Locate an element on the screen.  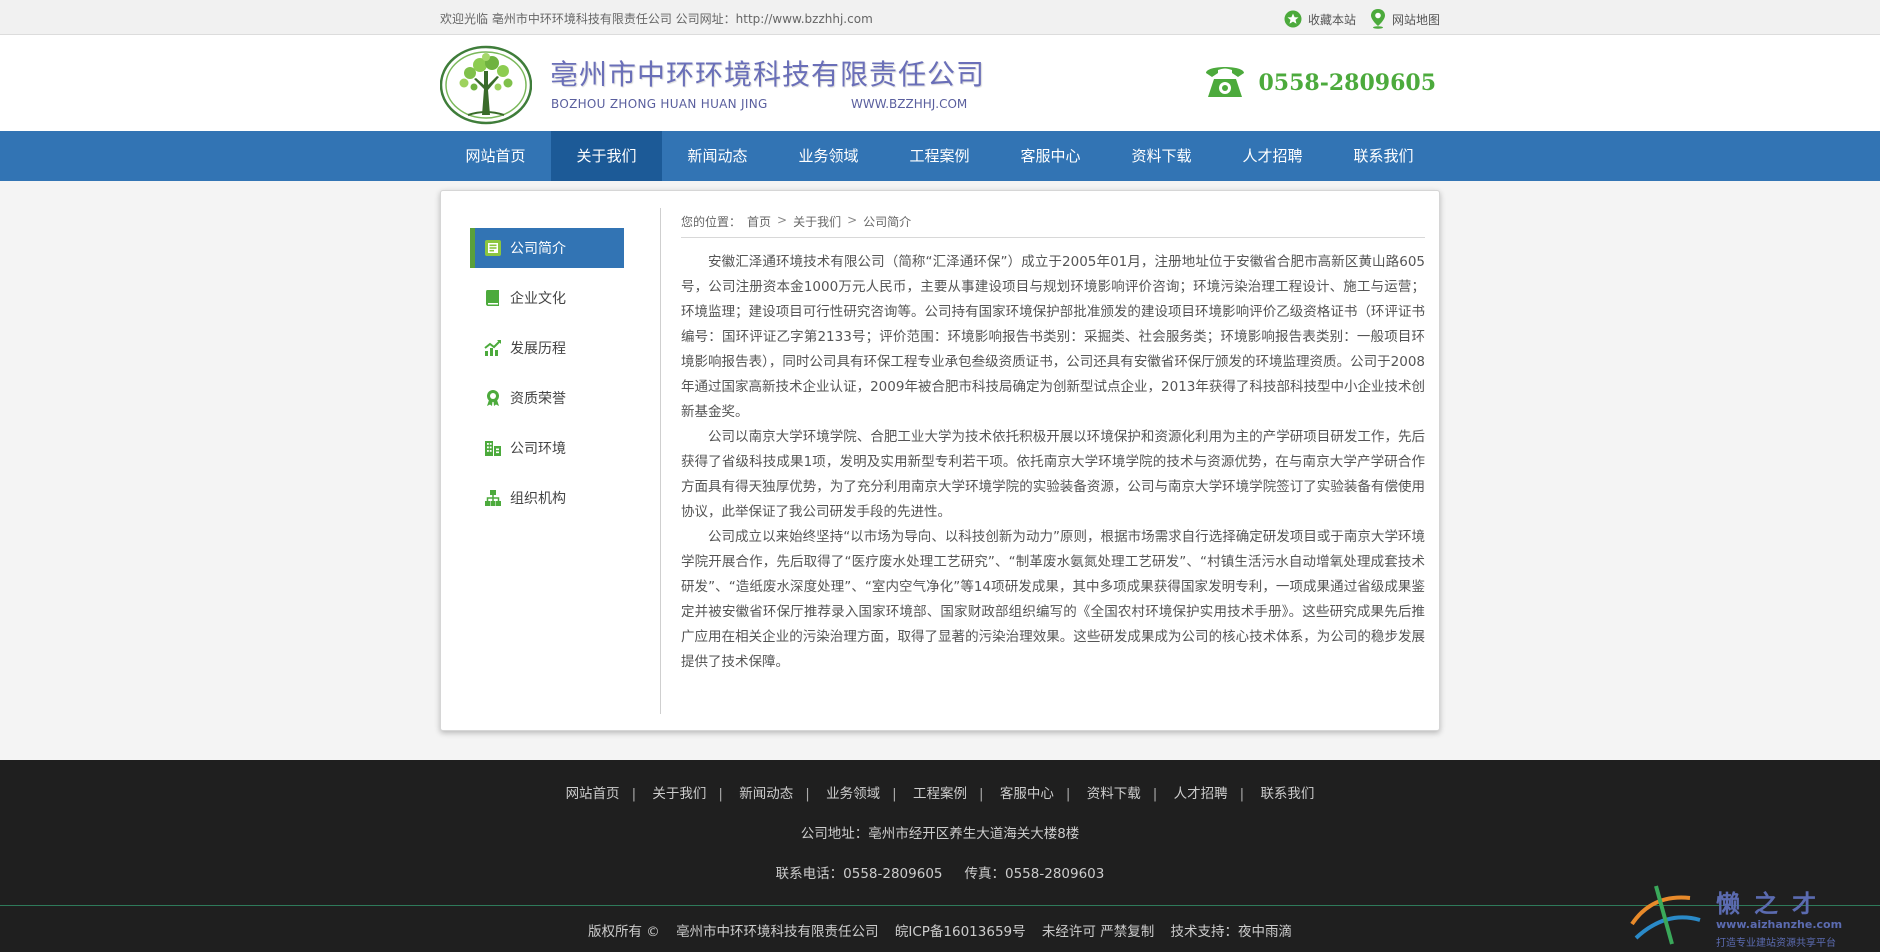
breadcrumb-parent: 关于我们 is located at coordinates (817, 221).